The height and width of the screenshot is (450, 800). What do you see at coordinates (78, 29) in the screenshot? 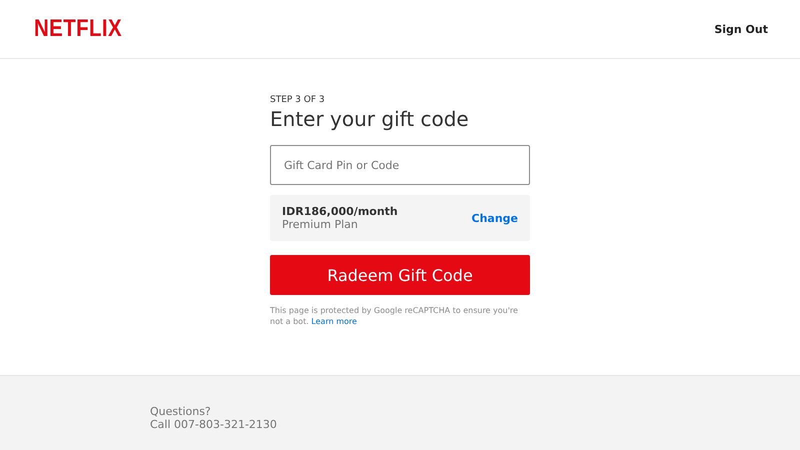
I see `netflix-logo: NETFLIX` at bounding box center [78, 29].